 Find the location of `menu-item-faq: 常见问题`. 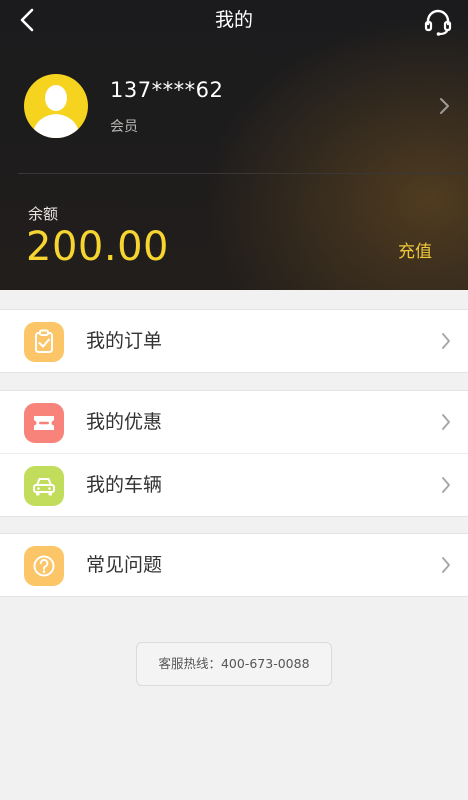

menu-item-faq: 常见问题 is located at coordinates (234, 565).